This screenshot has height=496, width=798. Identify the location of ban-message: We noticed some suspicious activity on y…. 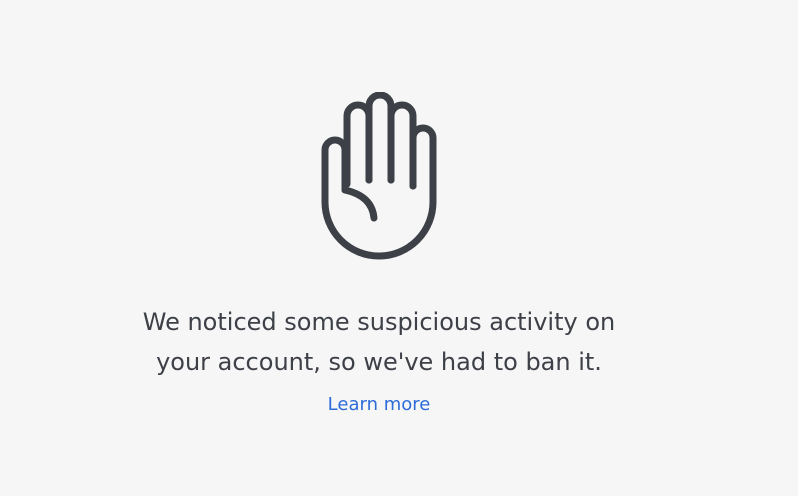
(379, 342).